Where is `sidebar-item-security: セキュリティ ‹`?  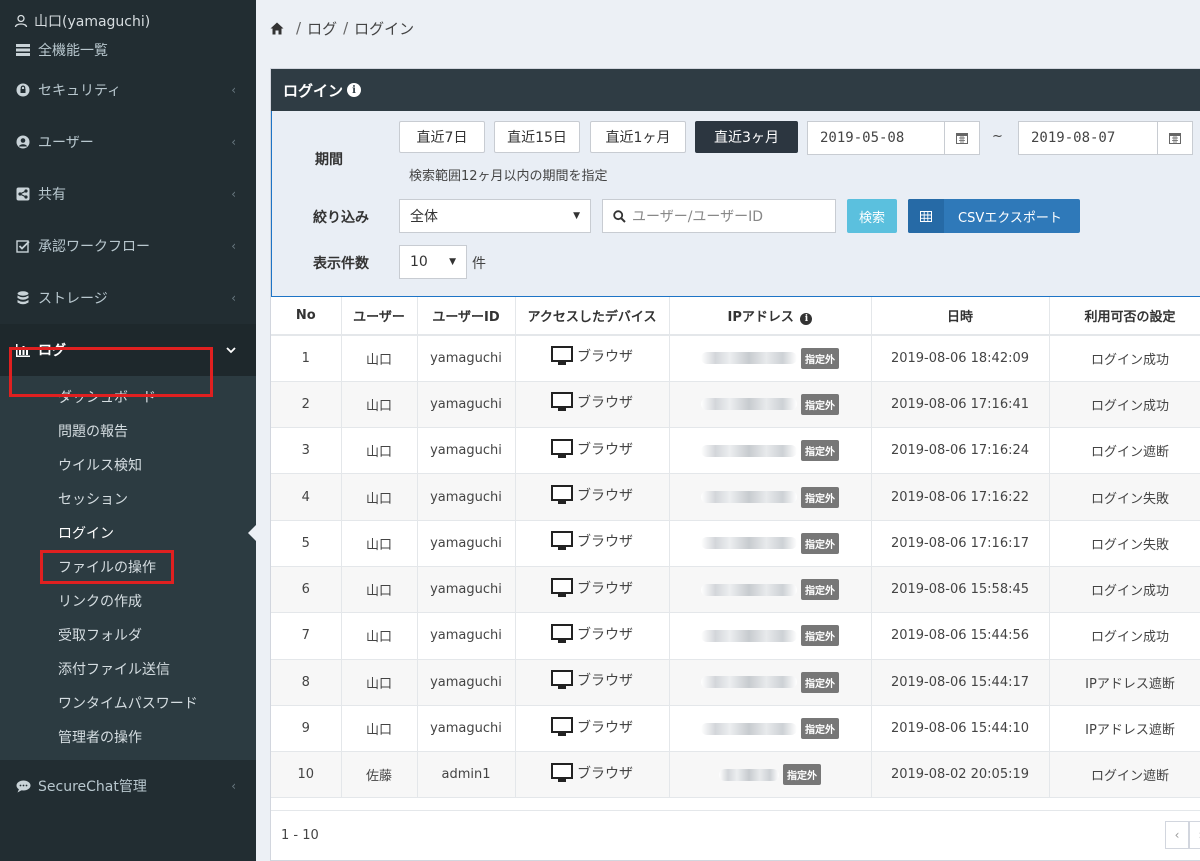 sidebar-item-security: セキュリティ ‹ is located at coordinates (128, 90).